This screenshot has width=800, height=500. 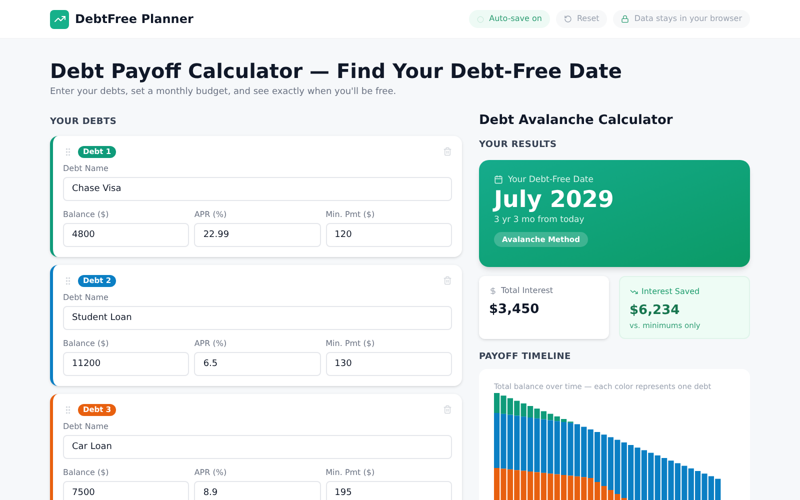 I want to click on dollar-icon, so click(x=493, y=290).